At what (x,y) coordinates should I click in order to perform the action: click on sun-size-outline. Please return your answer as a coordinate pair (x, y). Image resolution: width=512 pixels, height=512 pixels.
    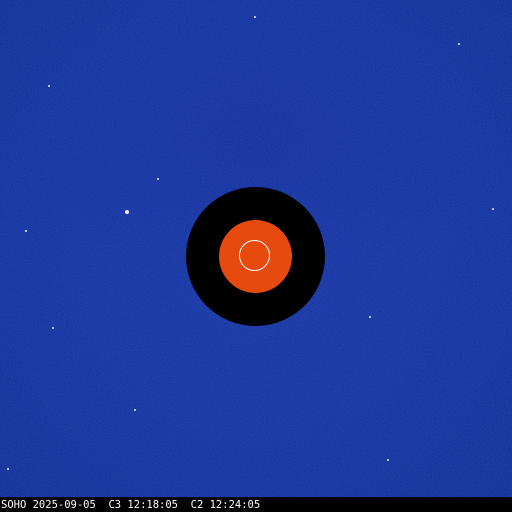
    Looking at the image, I should click on (254, 255).